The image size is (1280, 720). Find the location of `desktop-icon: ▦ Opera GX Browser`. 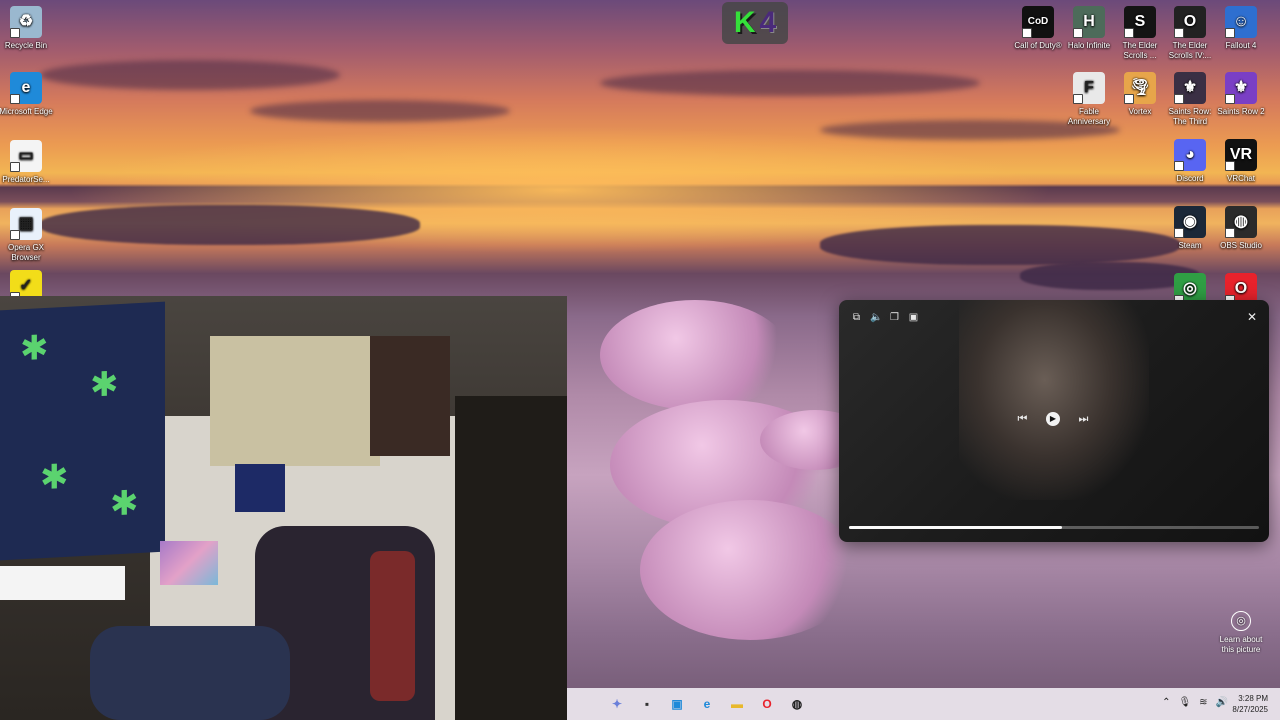

desktop-icon: ▦ Opera GX Browser is located at coordinates (27, 235).